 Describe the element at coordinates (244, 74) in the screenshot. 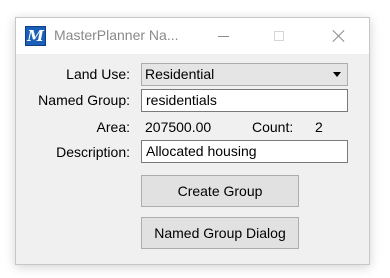

I see `land-use-dropdown: Residential` at that location.